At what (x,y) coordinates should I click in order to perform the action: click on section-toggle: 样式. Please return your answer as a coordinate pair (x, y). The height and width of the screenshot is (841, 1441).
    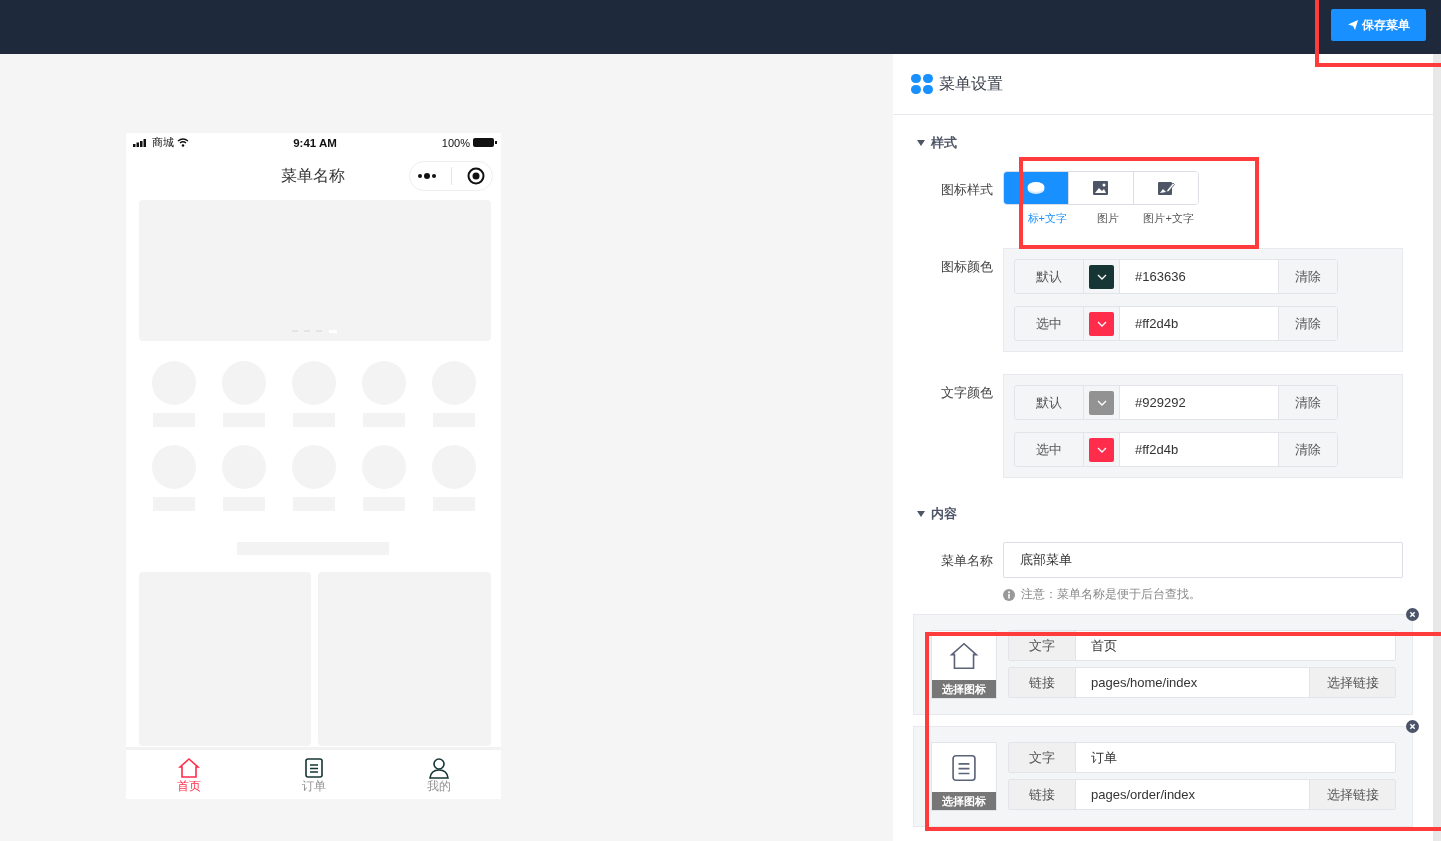
    Looking at the image, I should click on (940, 143).